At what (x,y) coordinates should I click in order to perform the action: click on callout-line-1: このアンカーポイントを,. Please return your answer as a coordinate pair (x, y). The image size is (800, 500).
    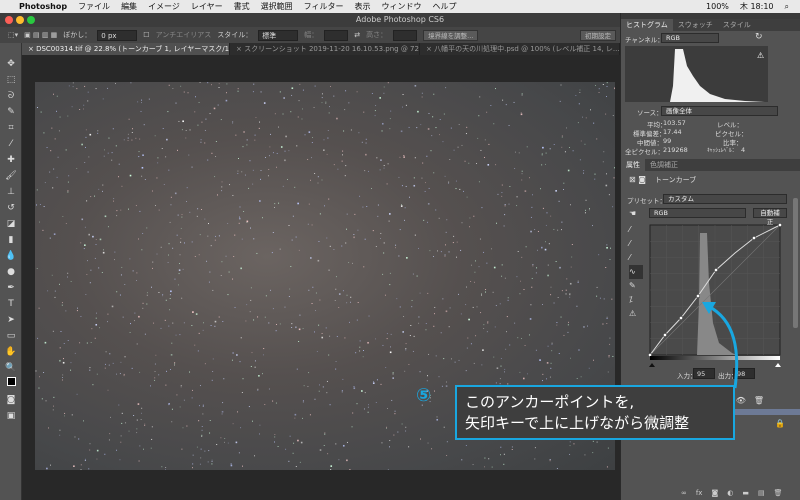
    Looking at the image, I should click on (550, 402).